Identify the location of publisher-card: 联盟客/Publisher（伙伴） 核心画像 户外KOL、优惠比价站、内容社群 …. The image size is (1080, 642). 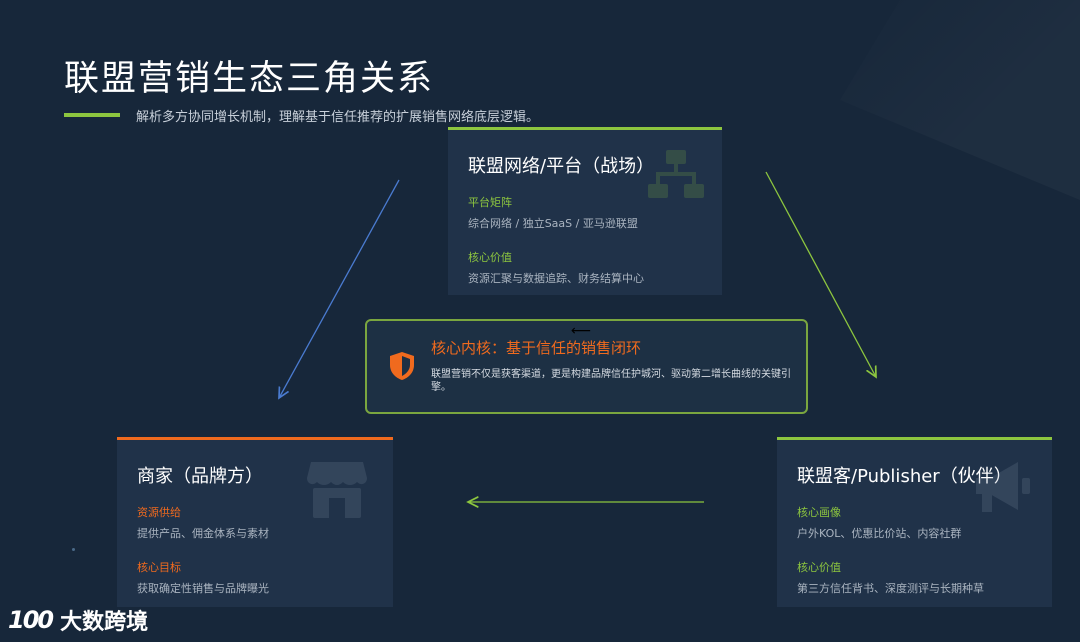
(914, 522).